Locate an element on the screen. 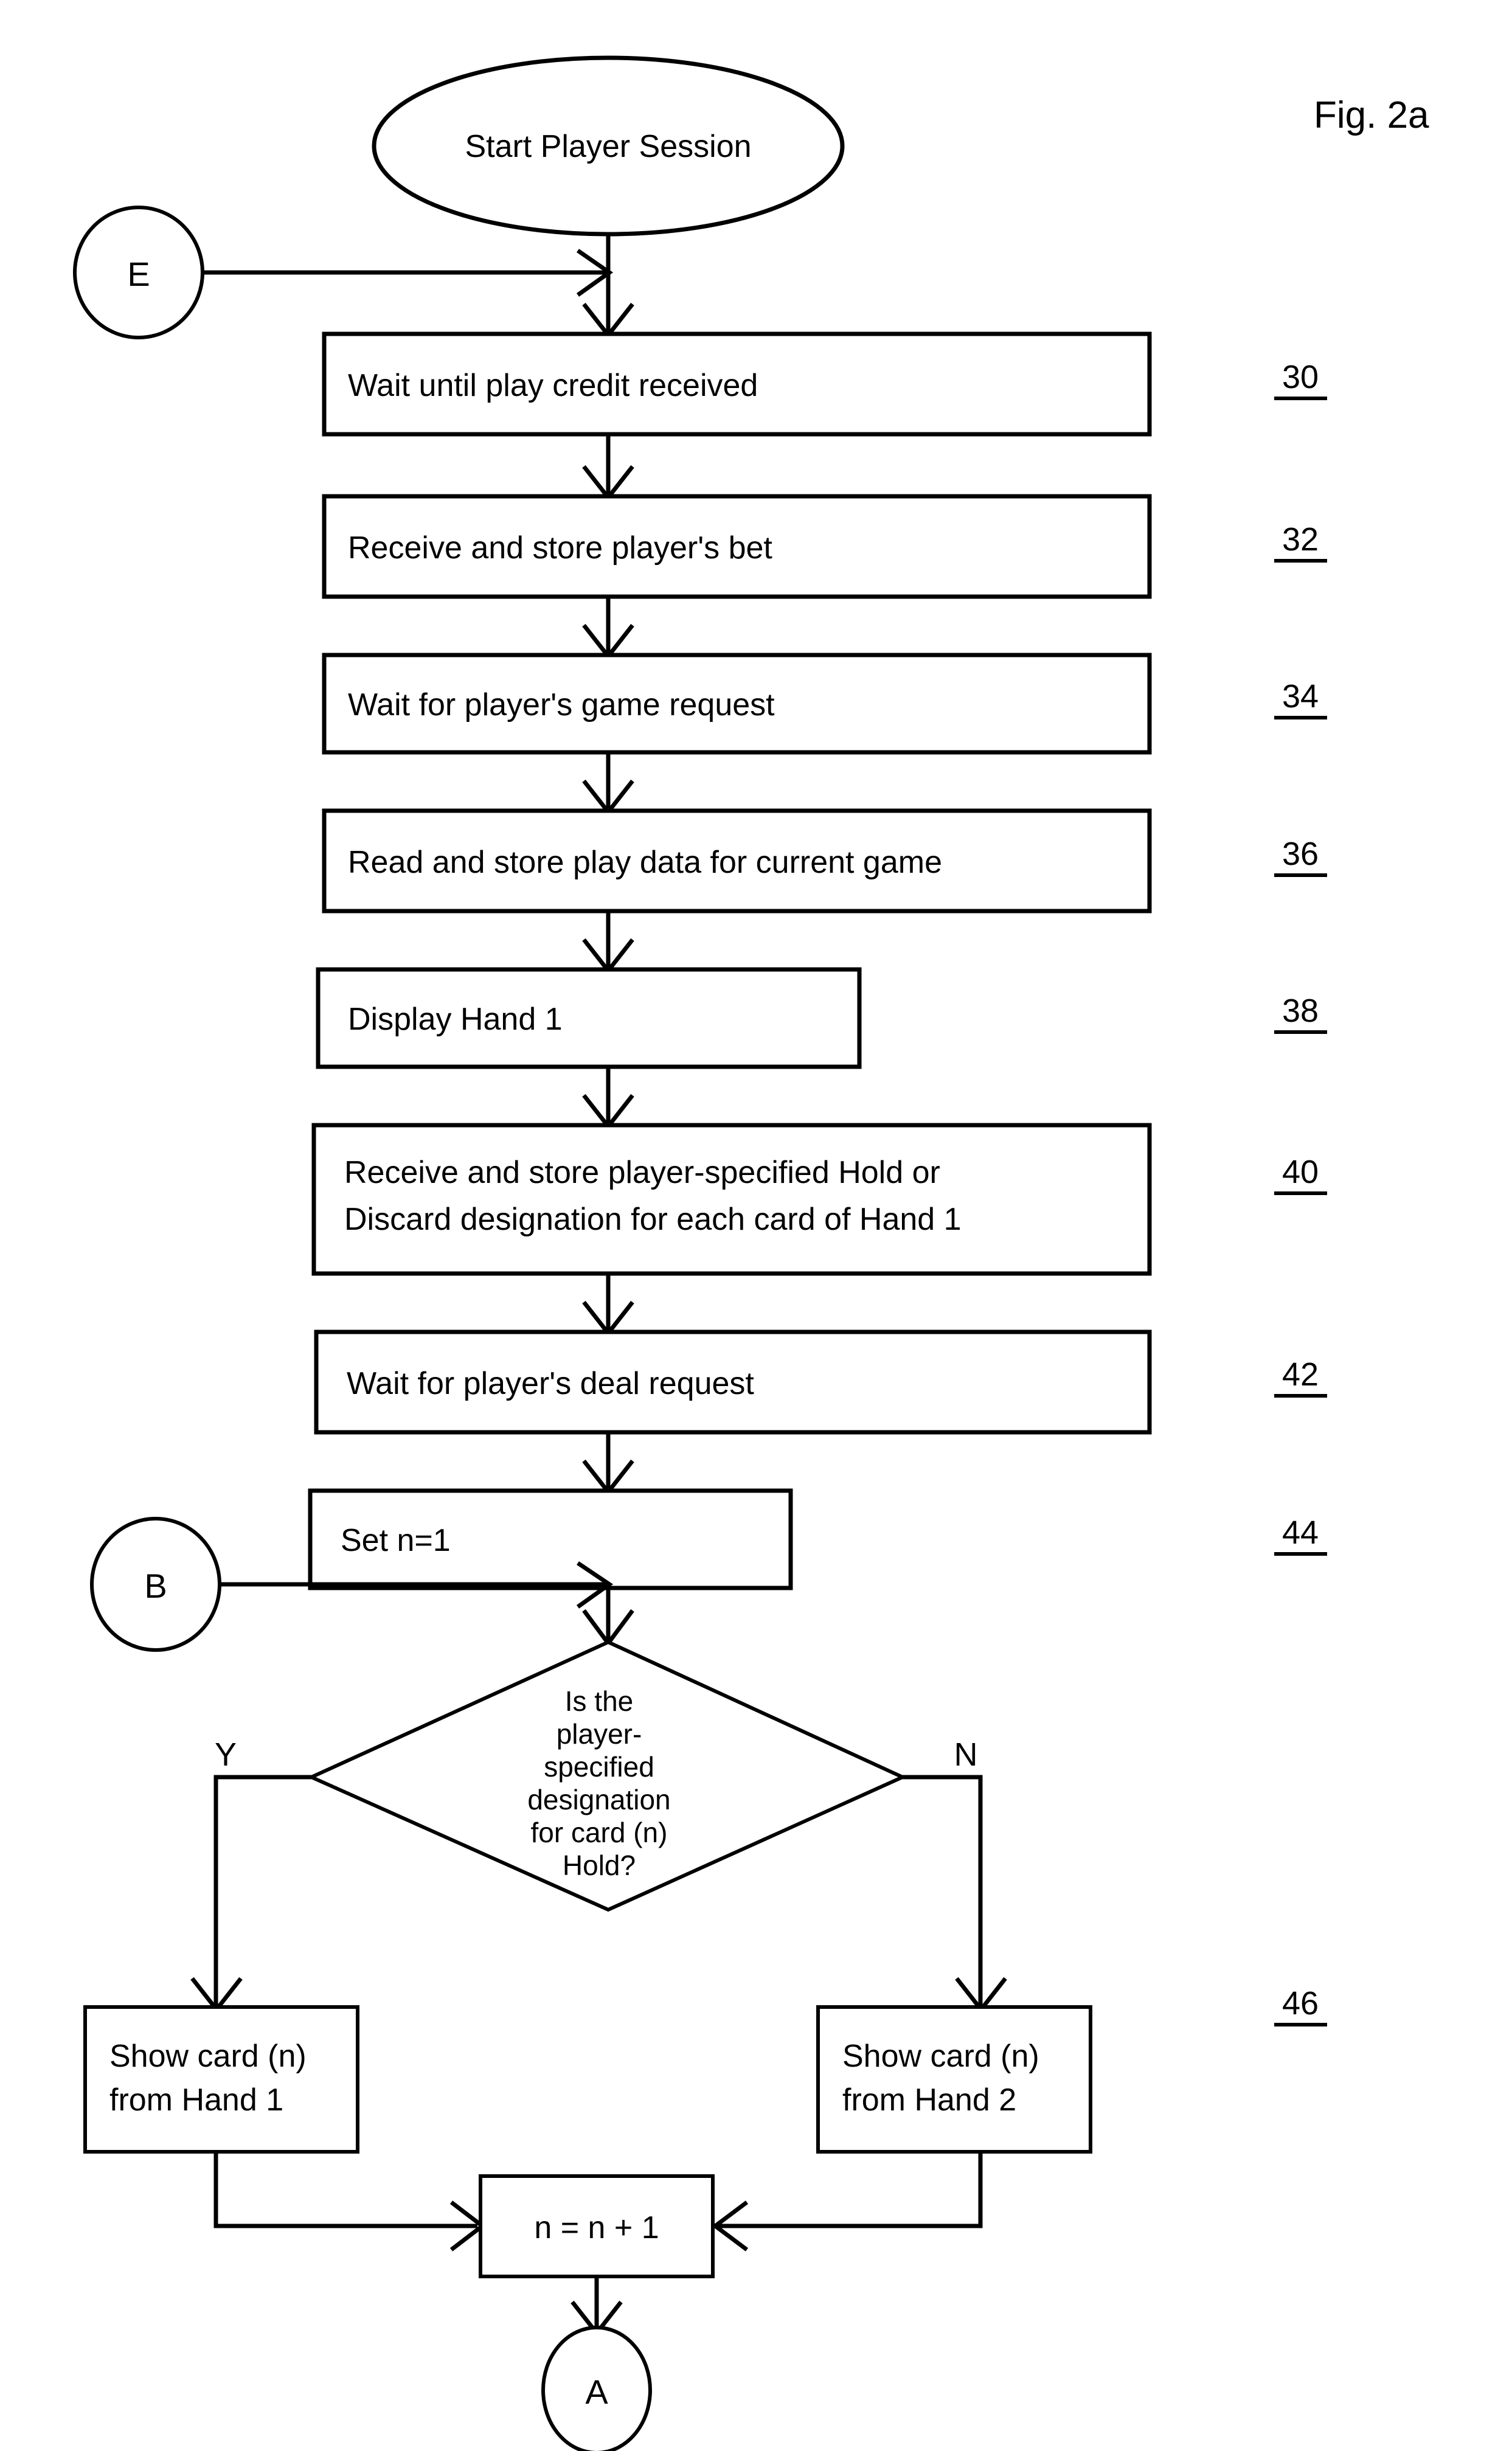  start-terminator-label: Start Player Session is located at coordinates (608, 146).